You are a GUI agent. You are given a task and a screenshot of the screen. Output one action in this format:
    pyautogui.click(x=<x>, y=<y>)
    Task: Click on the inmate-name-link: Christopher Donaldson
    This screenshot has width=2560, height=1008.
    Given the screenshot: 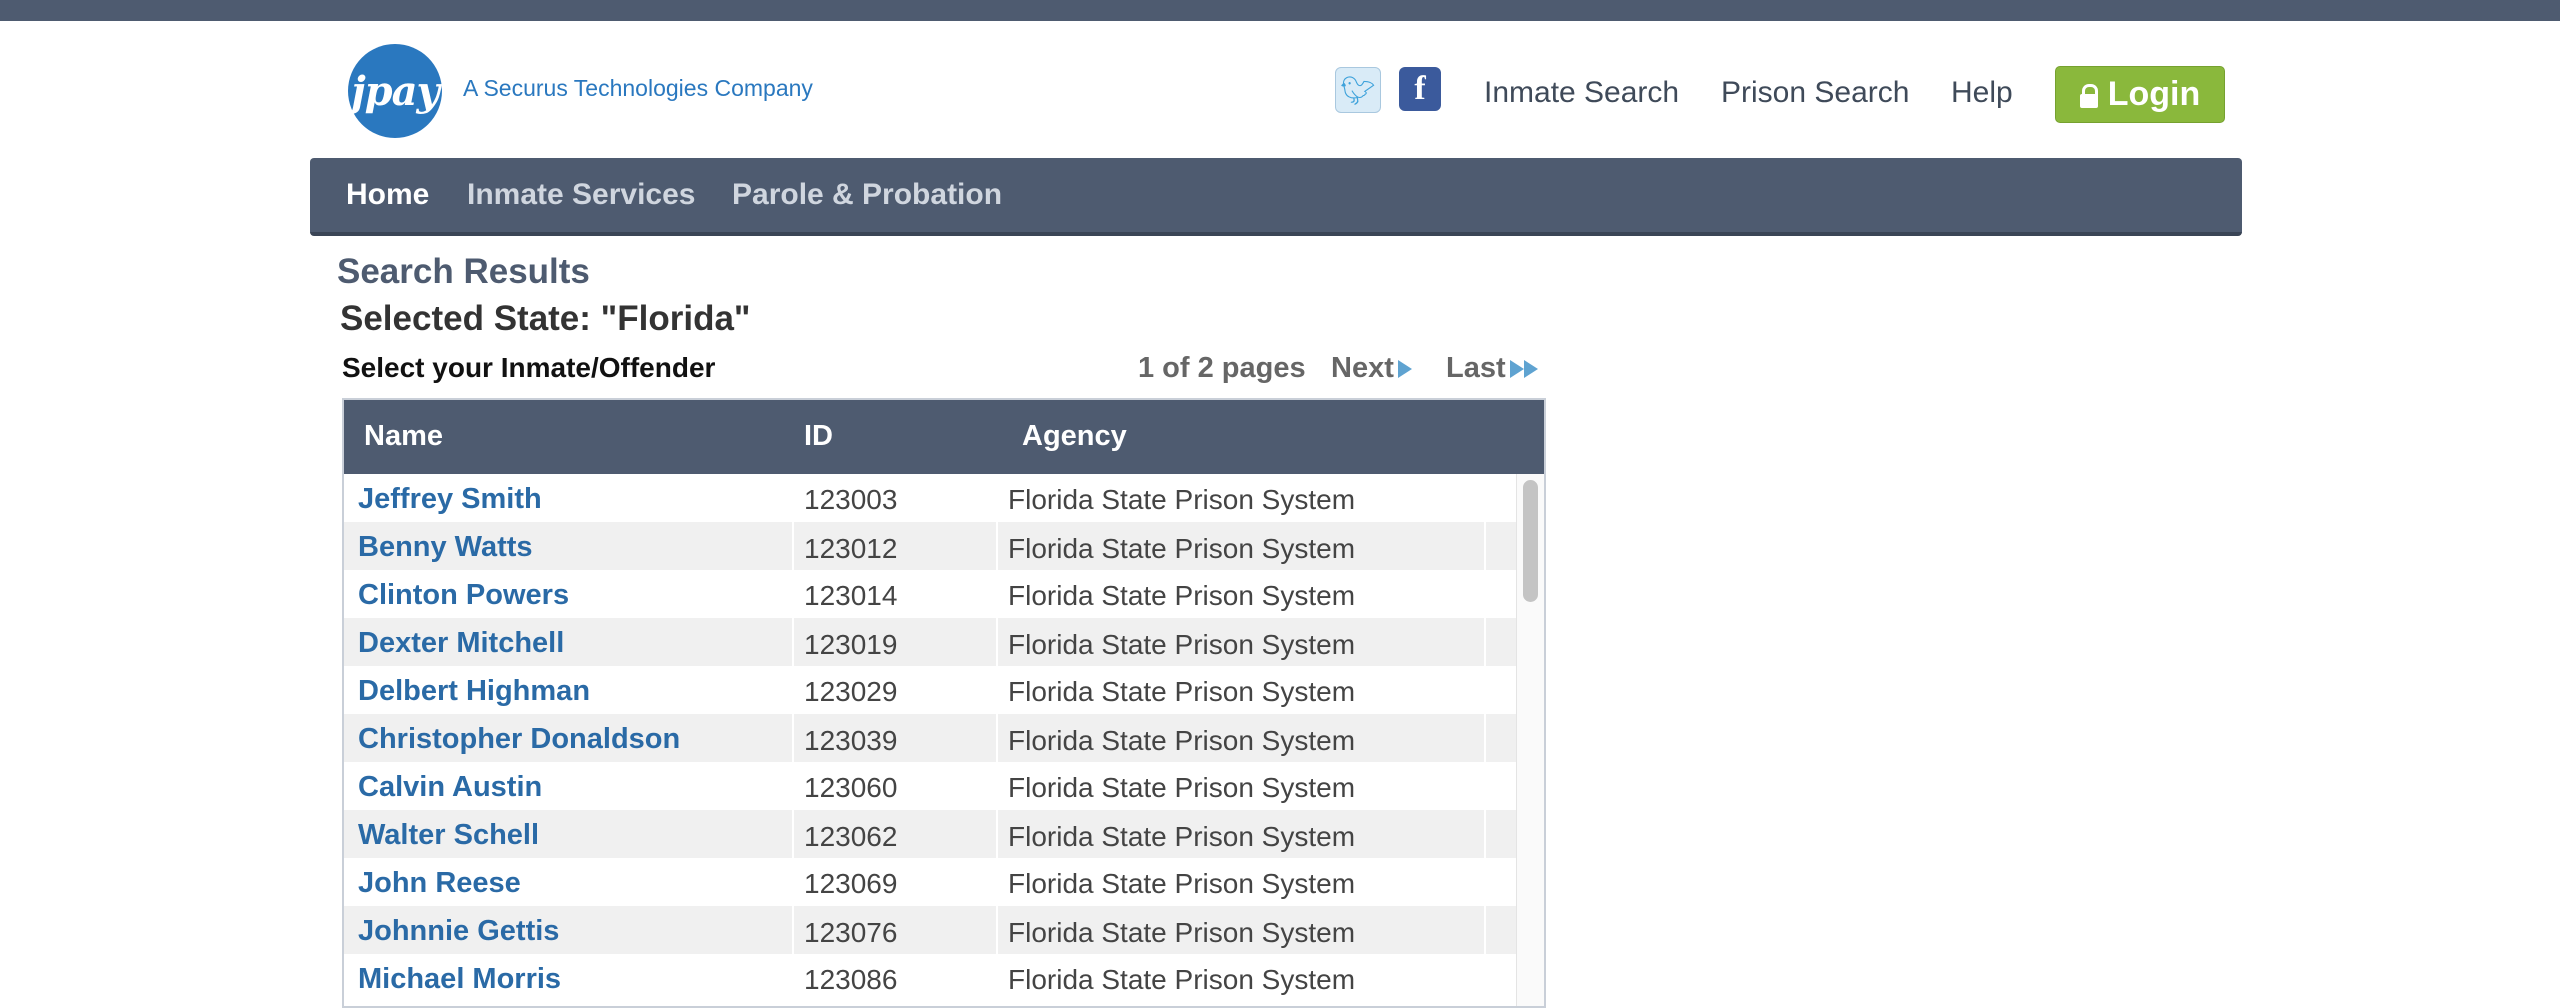 What is the action you would take?
    pyautogui.click(x=519, y=739)
    